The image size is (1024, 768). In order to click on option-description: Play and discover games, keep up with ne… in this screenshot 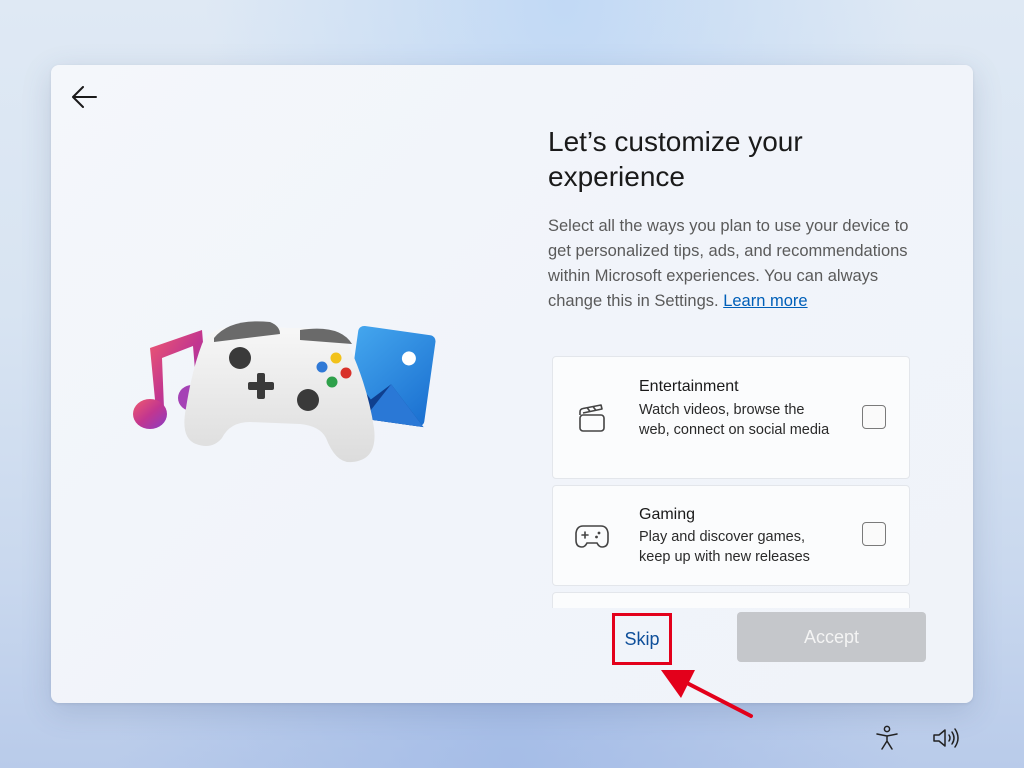, I will do `click(724, 547)`.